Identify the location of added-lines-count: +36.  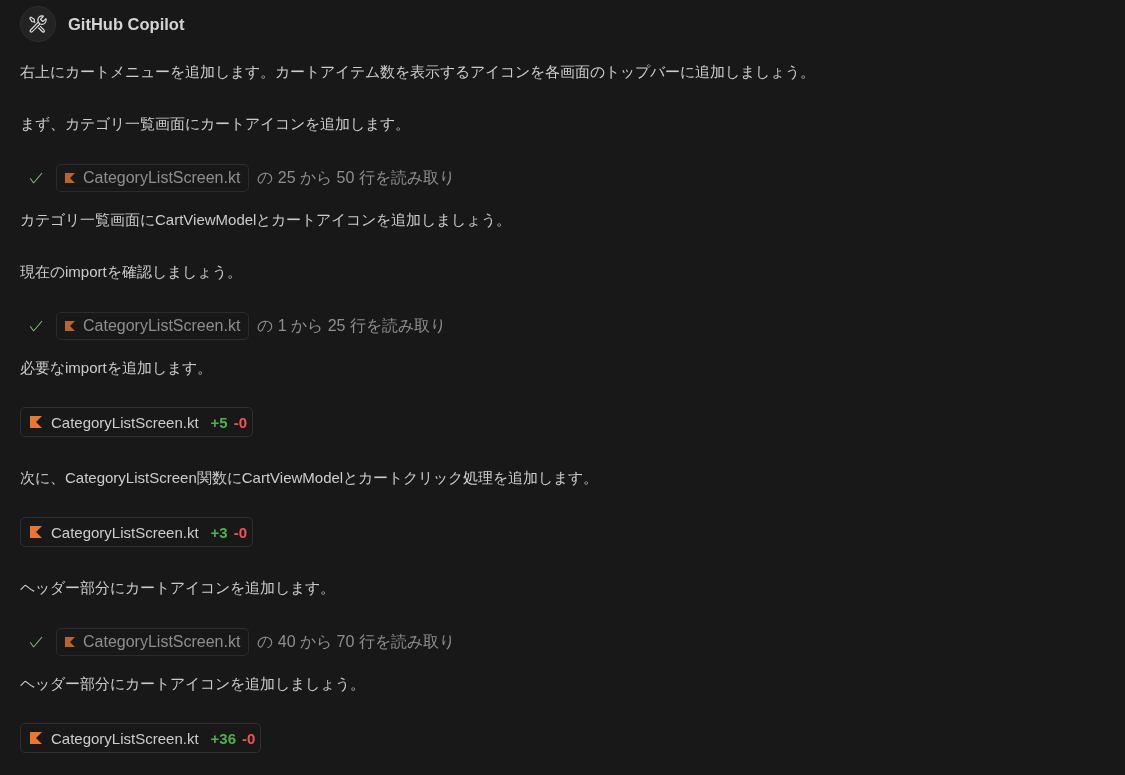
(223, 738).